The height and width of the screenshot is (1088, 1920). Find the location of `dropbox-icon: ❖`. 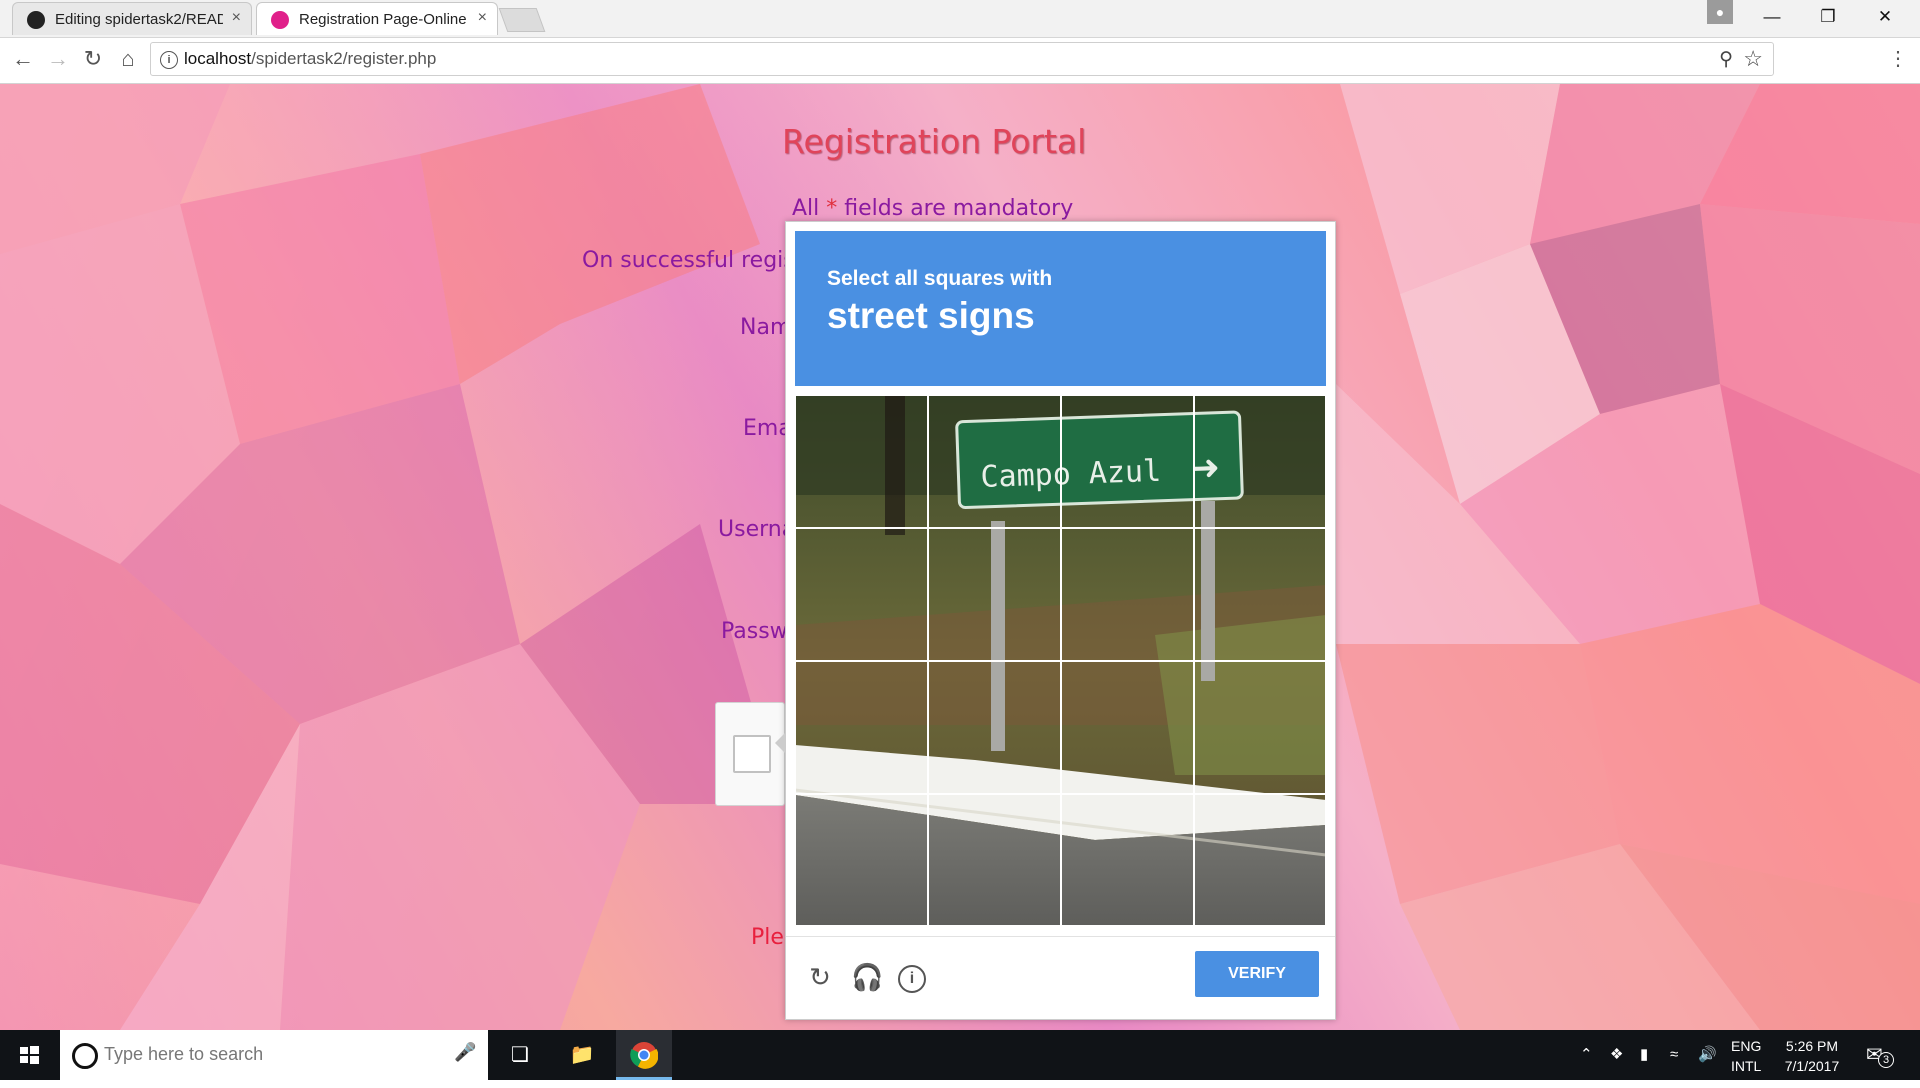

dropbox-icon: ❖ is located at coordinates (1616, 1055).